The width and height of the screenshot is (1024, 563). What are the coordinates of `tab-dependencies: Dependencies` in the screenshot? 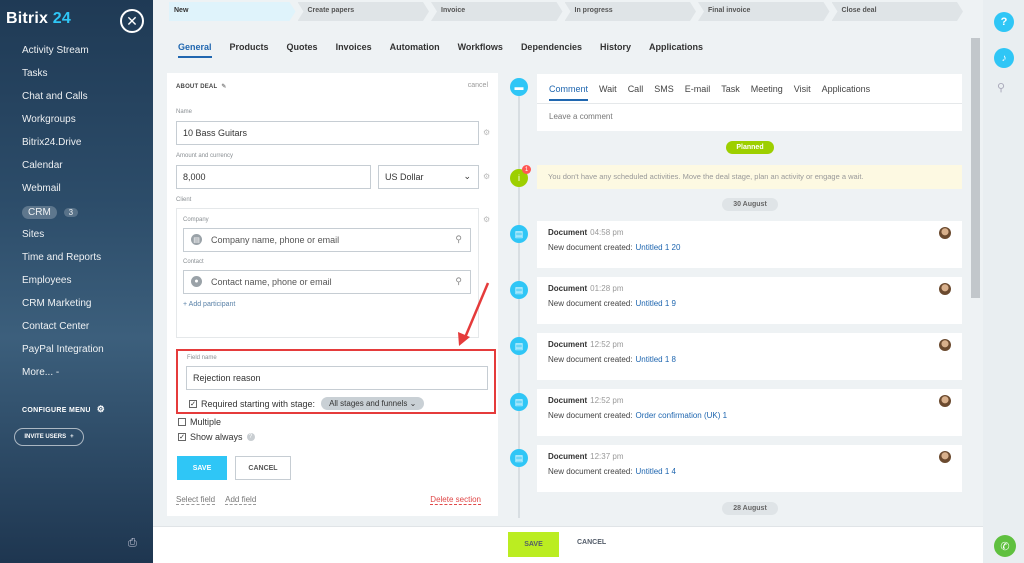 It's located at (551, 50).